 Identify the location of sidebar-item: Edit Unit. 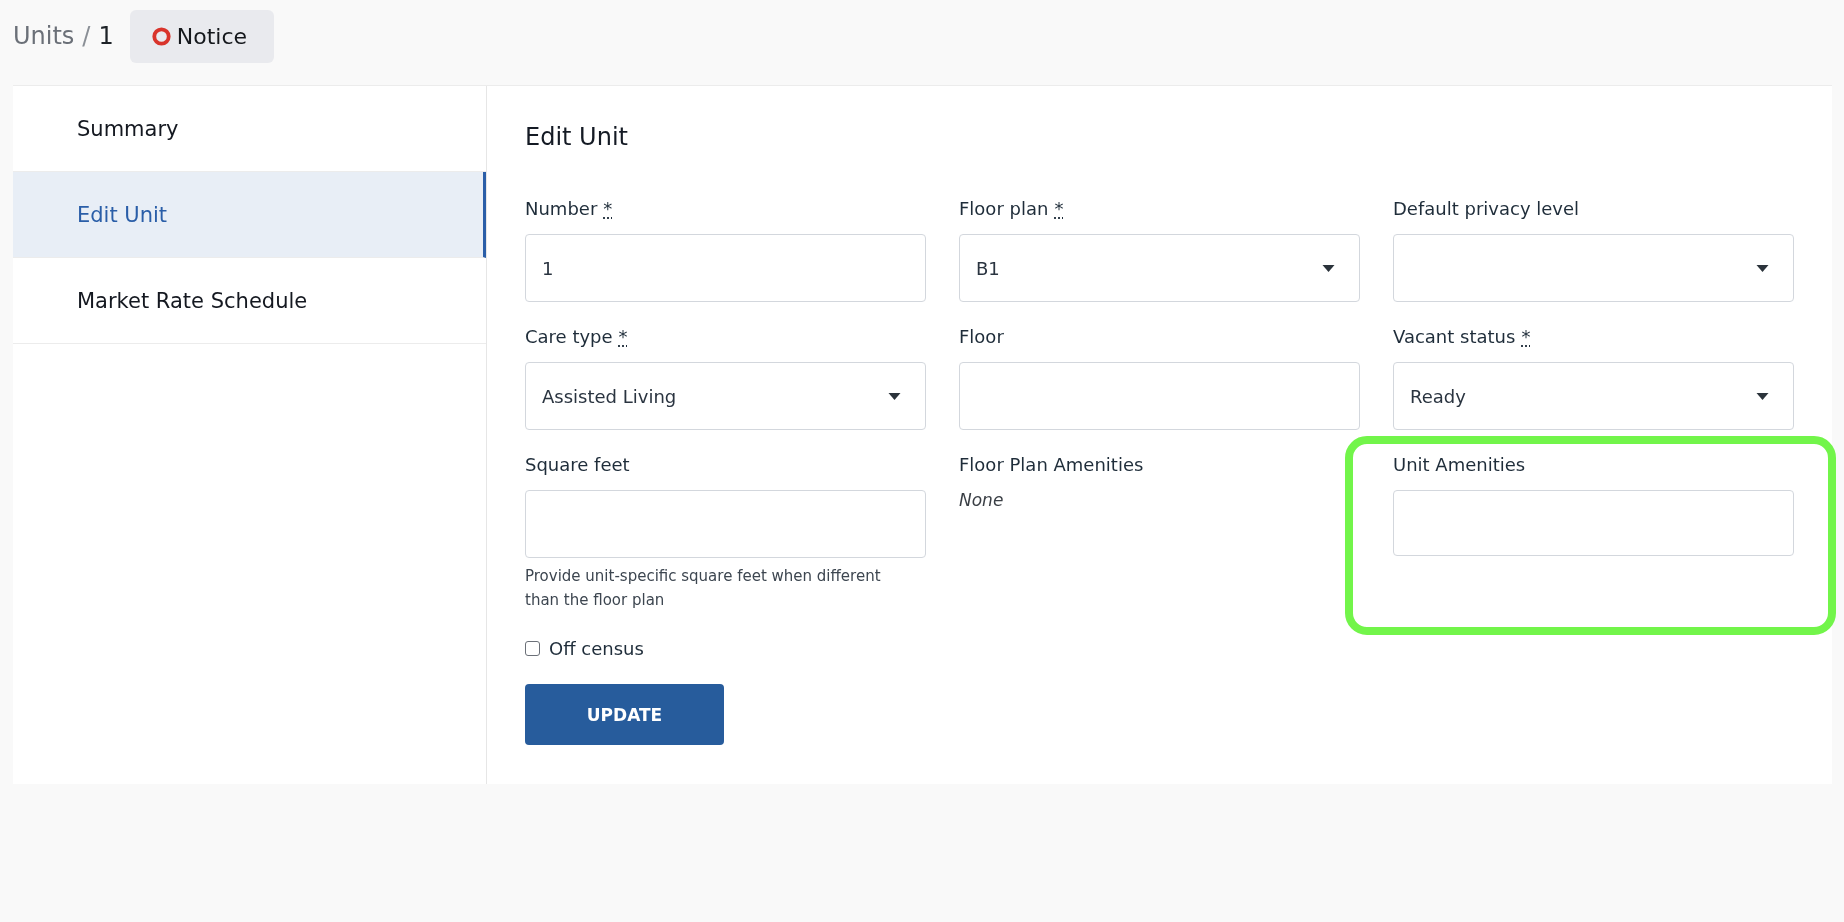
(249, 215).